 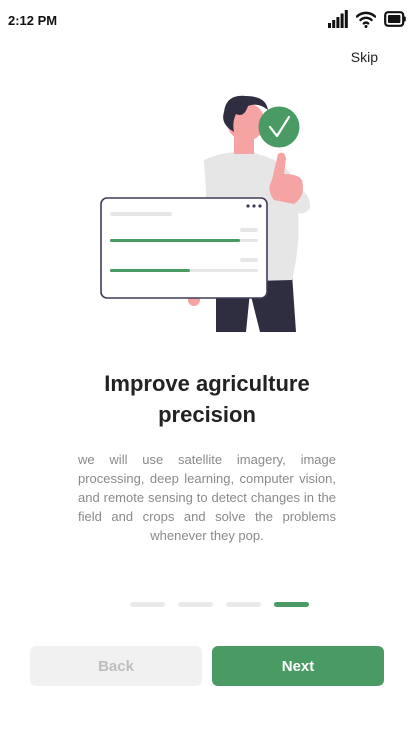 I want to click on wifi-icon, so click(x=366, y=19).